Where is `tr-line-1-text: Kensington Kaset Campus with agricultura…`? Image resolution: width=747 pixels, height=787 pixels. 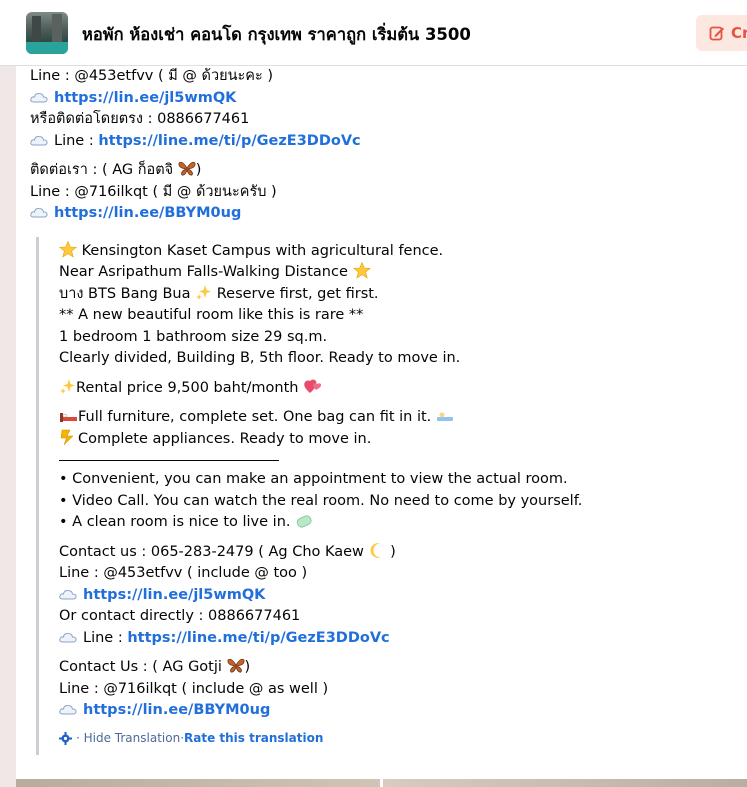 tr-line-1-text: Kensington Kaset Campus with agricultura… is located at coordinates (260, 250).